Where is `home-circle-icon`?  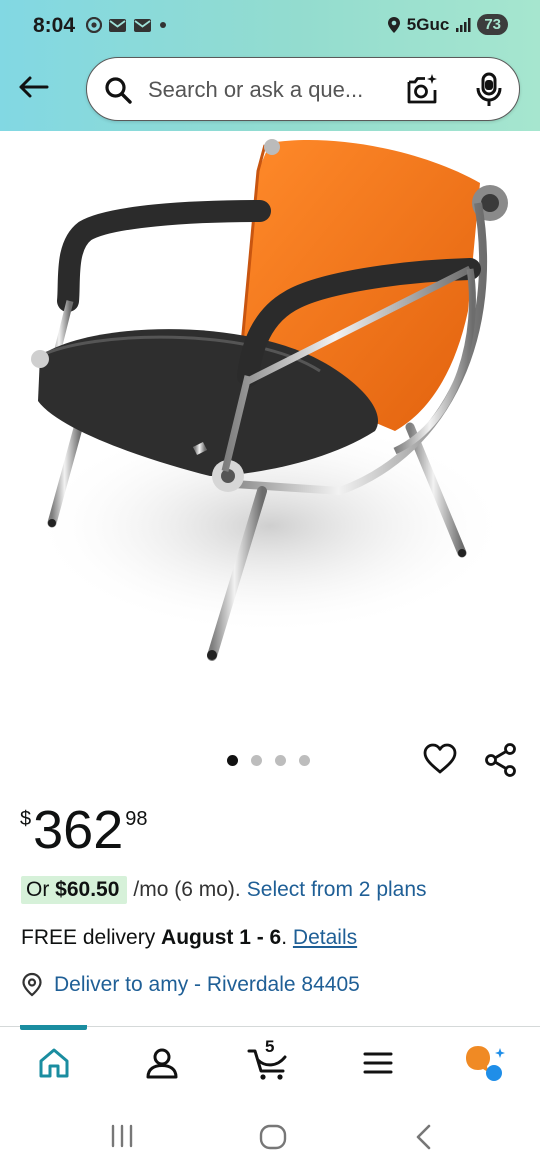 home-circle-icon is located at coordinates (273, 1137).